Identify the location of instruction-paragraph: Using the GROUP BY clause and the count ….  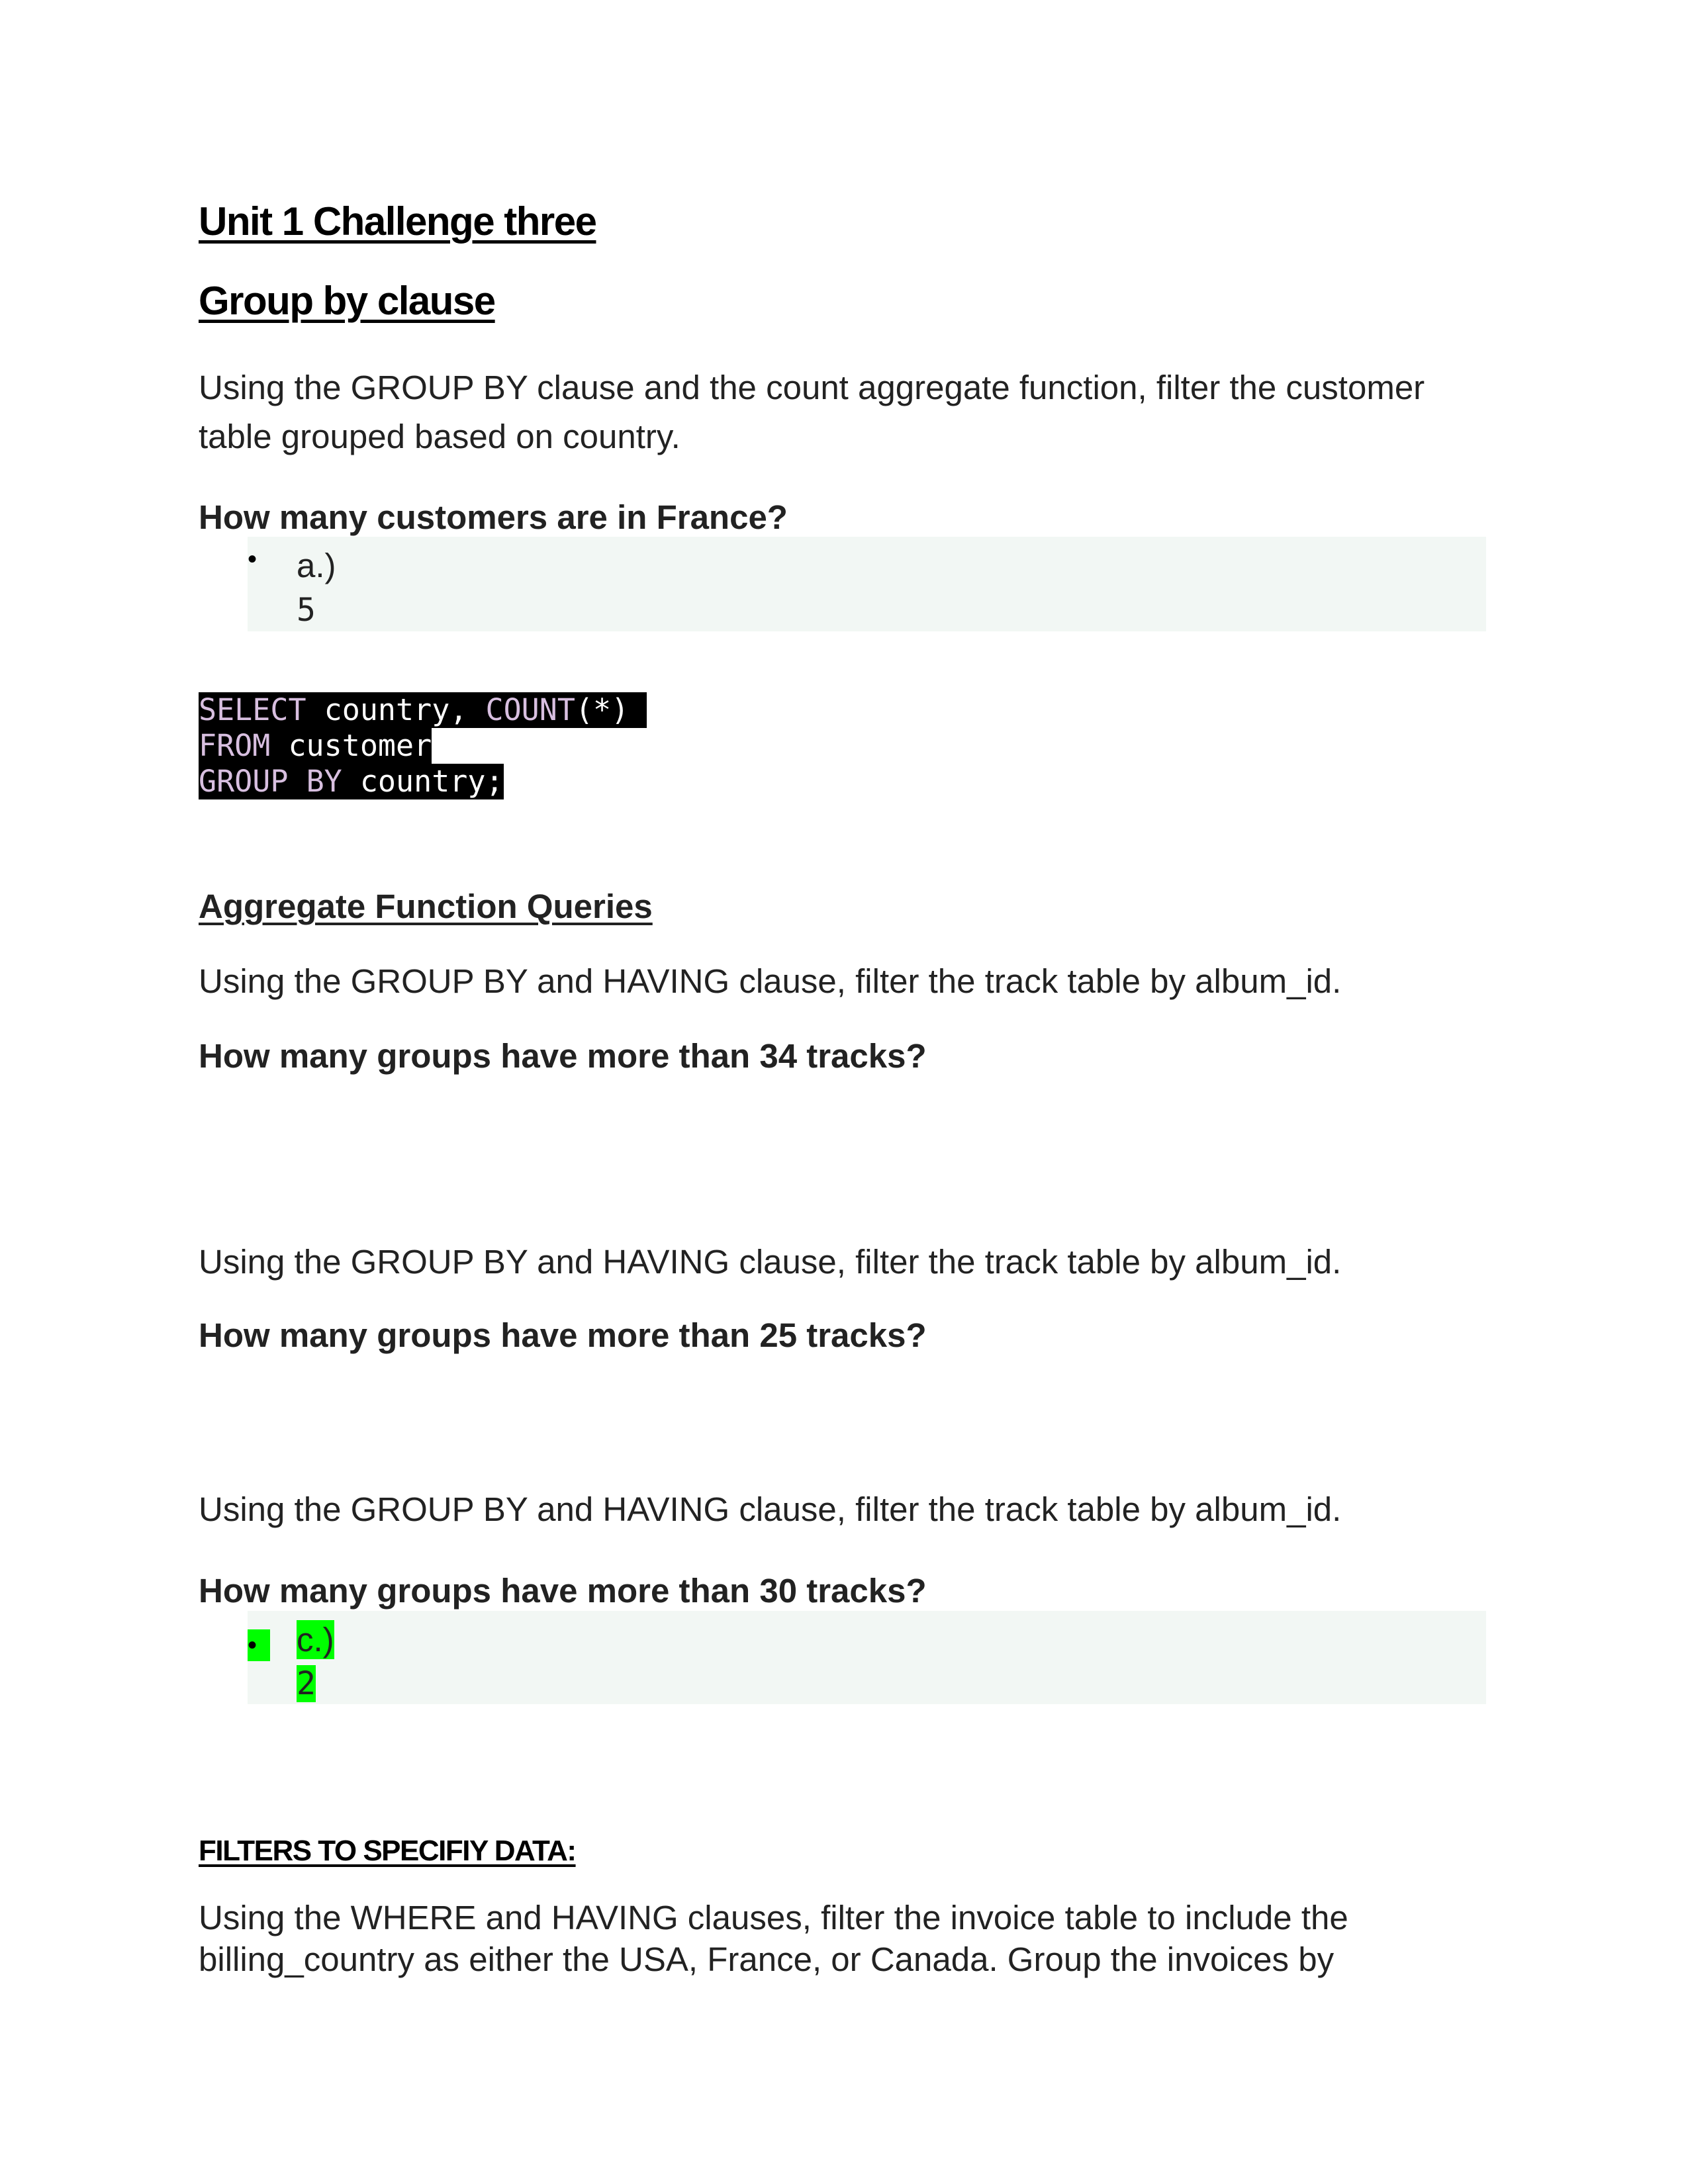
(812, 412).